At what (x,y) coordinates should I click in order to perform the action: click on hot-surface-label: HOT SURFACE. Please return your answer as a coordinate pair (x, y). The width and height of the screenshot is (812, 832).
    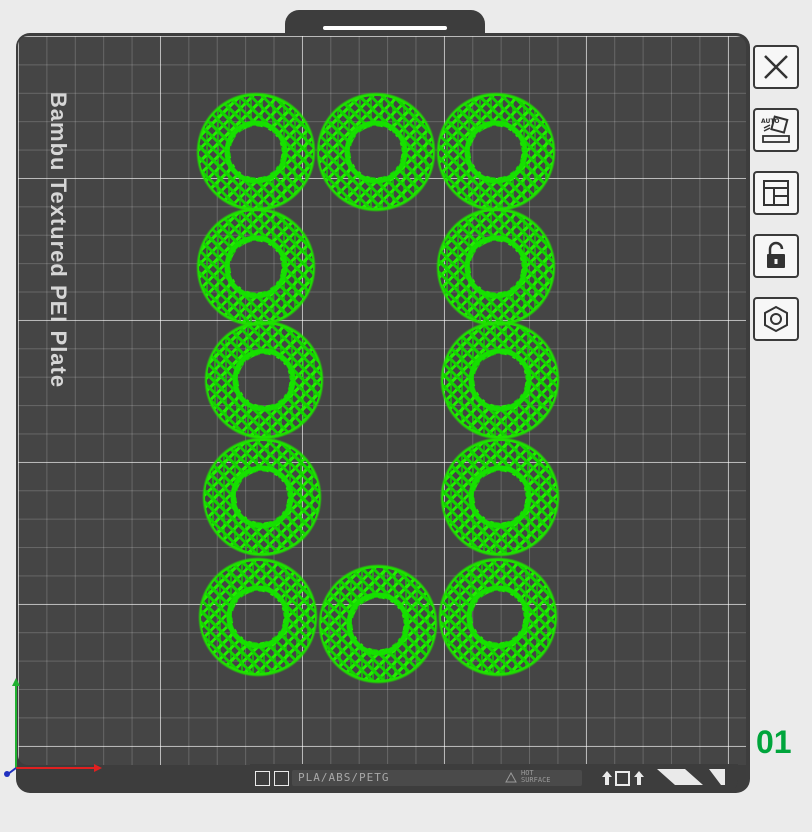
    Looking at the image, I should click on (528, 777).